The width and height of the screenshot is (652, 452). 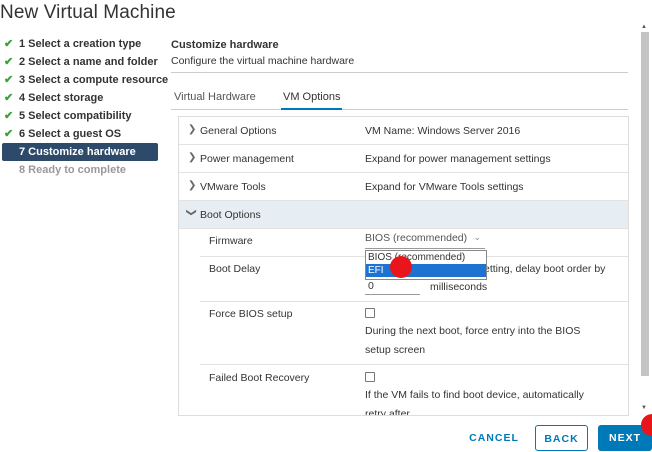 I want to click on boot-delay-description: etting, delay boot order by, so click(x=545, y=269).